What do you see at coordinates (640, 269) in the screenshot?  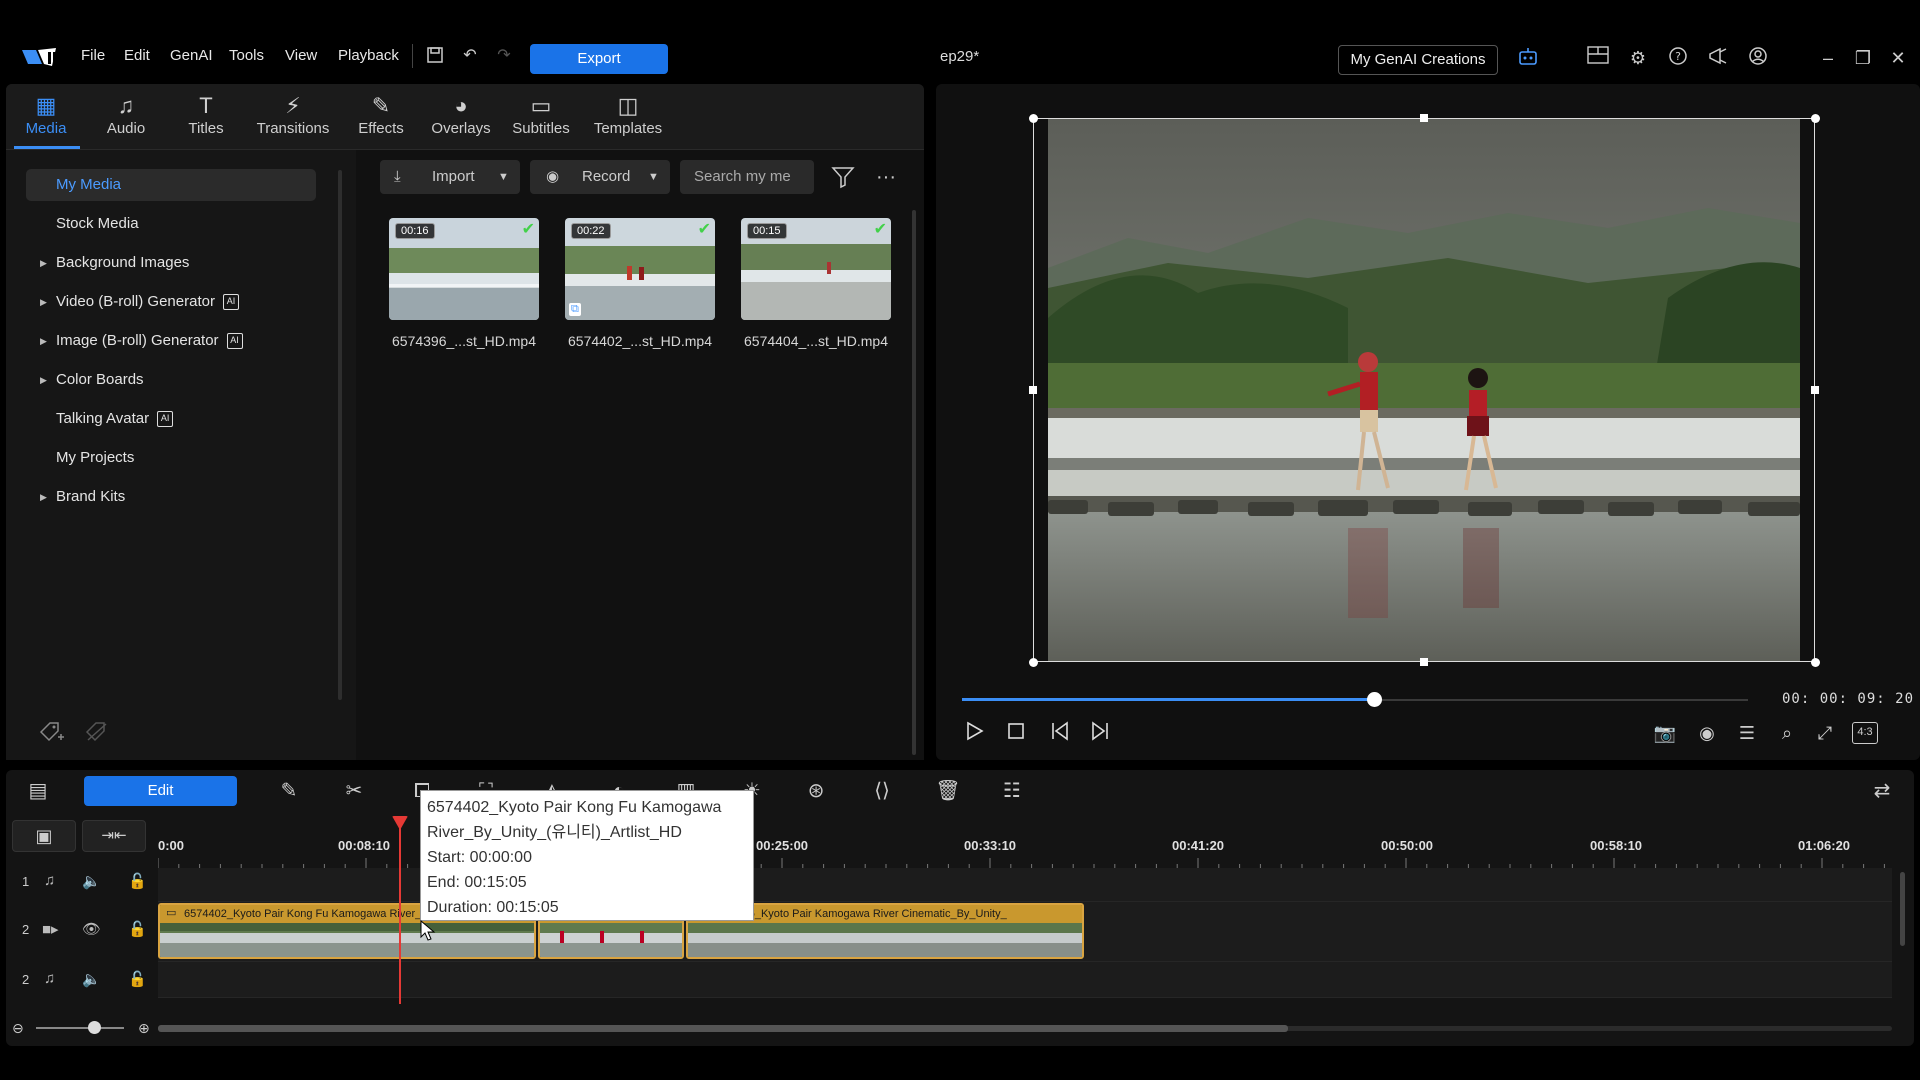 I see `media-thumbnail: 00:22 ✔ ⧉` at bounding box center [640, 269].